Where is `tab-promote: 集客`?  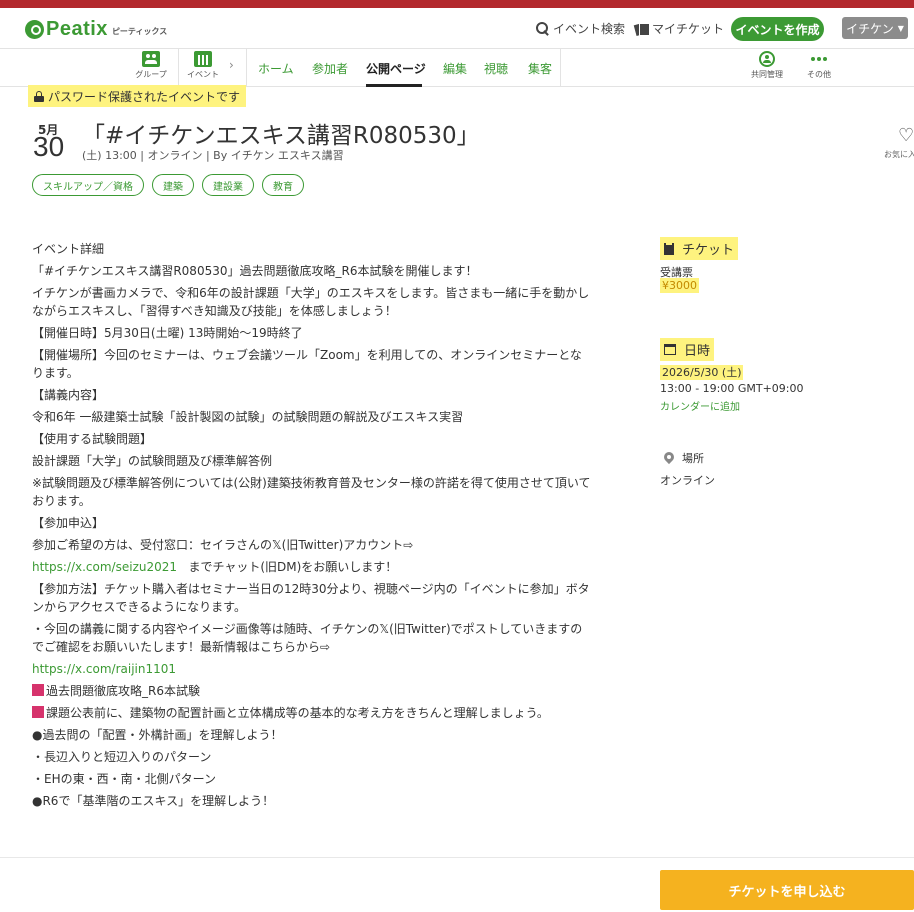 tab-promote: 集客 is located at coordinates (540, 68).